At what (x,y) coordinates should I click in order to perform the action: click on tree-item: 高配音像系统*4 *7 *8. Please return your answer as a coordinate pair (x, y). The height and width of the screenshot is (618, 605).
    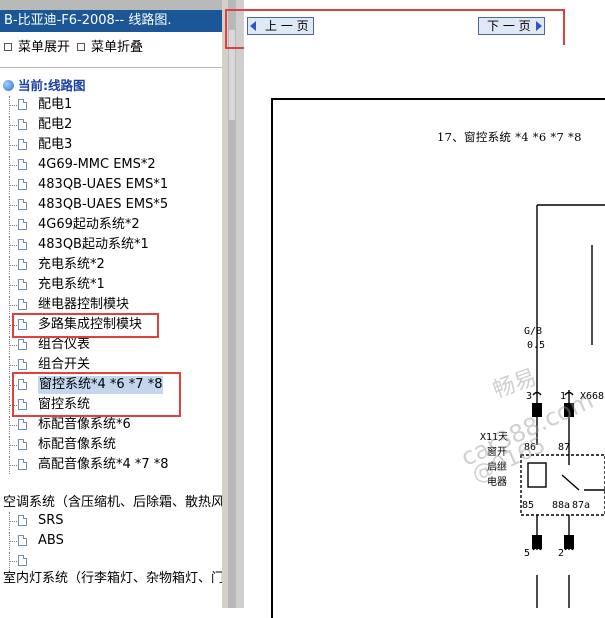
    Looking at the image, I should click on (111, 465).